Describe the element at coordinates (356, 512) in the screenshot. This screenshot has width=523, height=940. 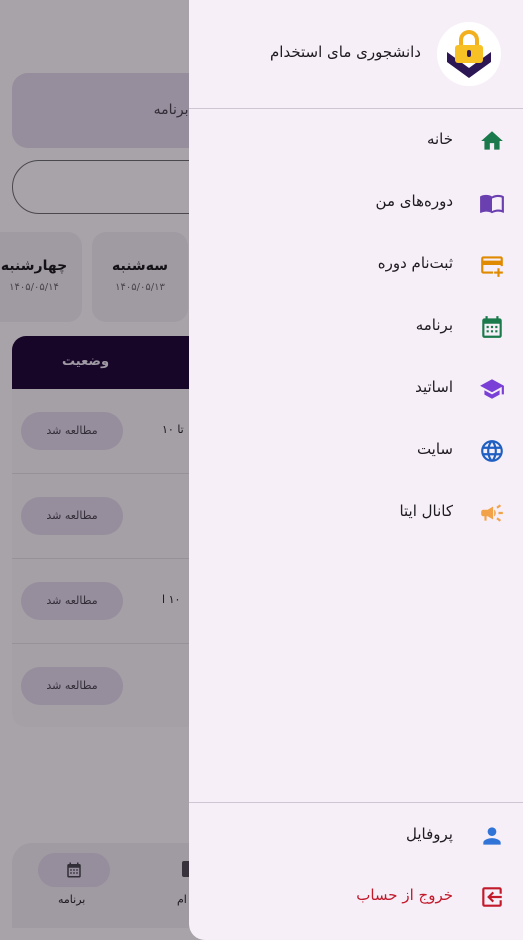
I see `menu-item-eitaa-channel: کانال ایتا` at that location.